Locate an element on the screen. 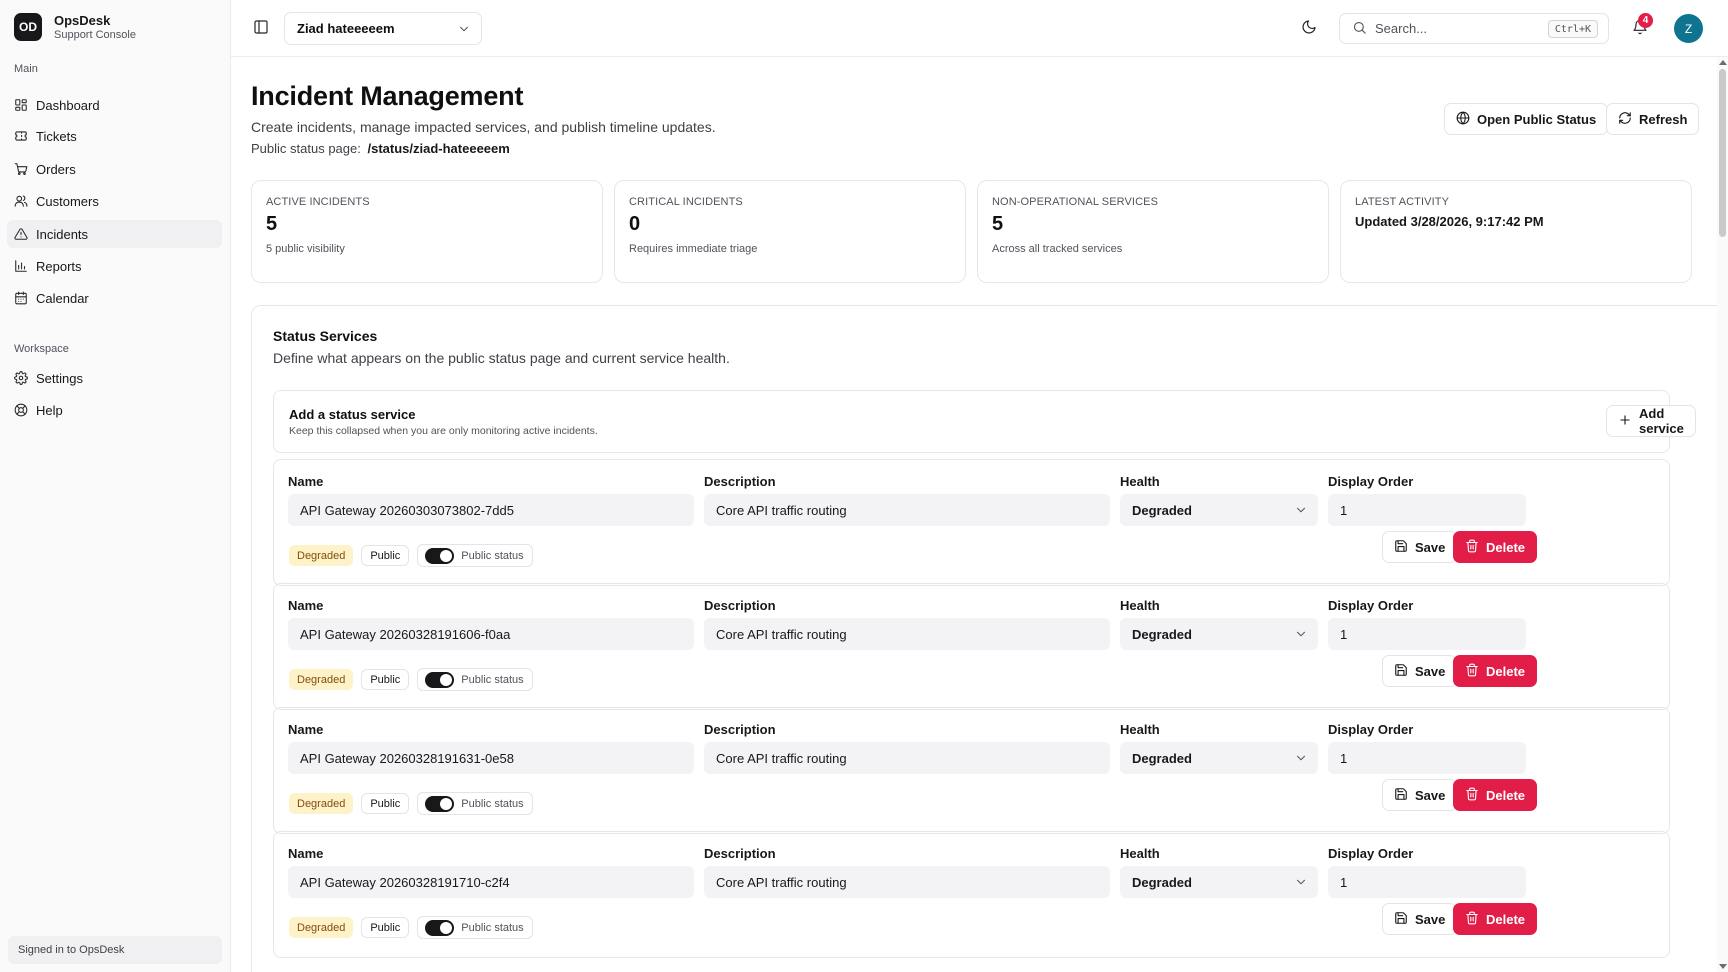 This screenshot has width=1728, height=972. page-scrollbar is located at coordinates (1722, 514).